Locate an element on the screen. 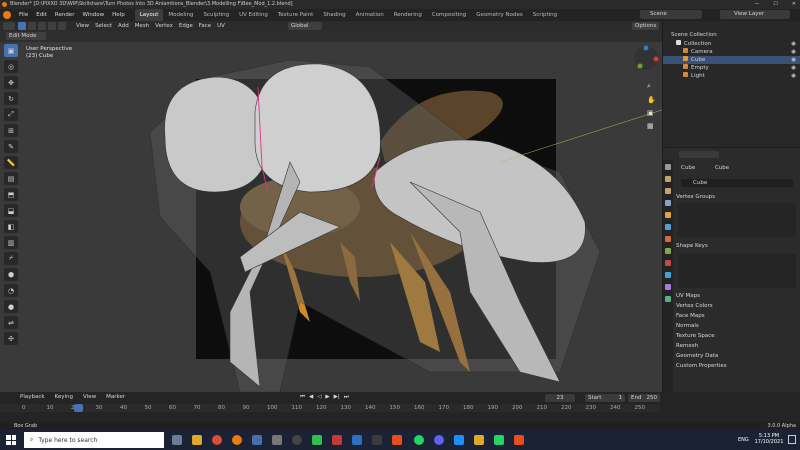  viewport-menu-face: Face is located at coordinates (205, 26).